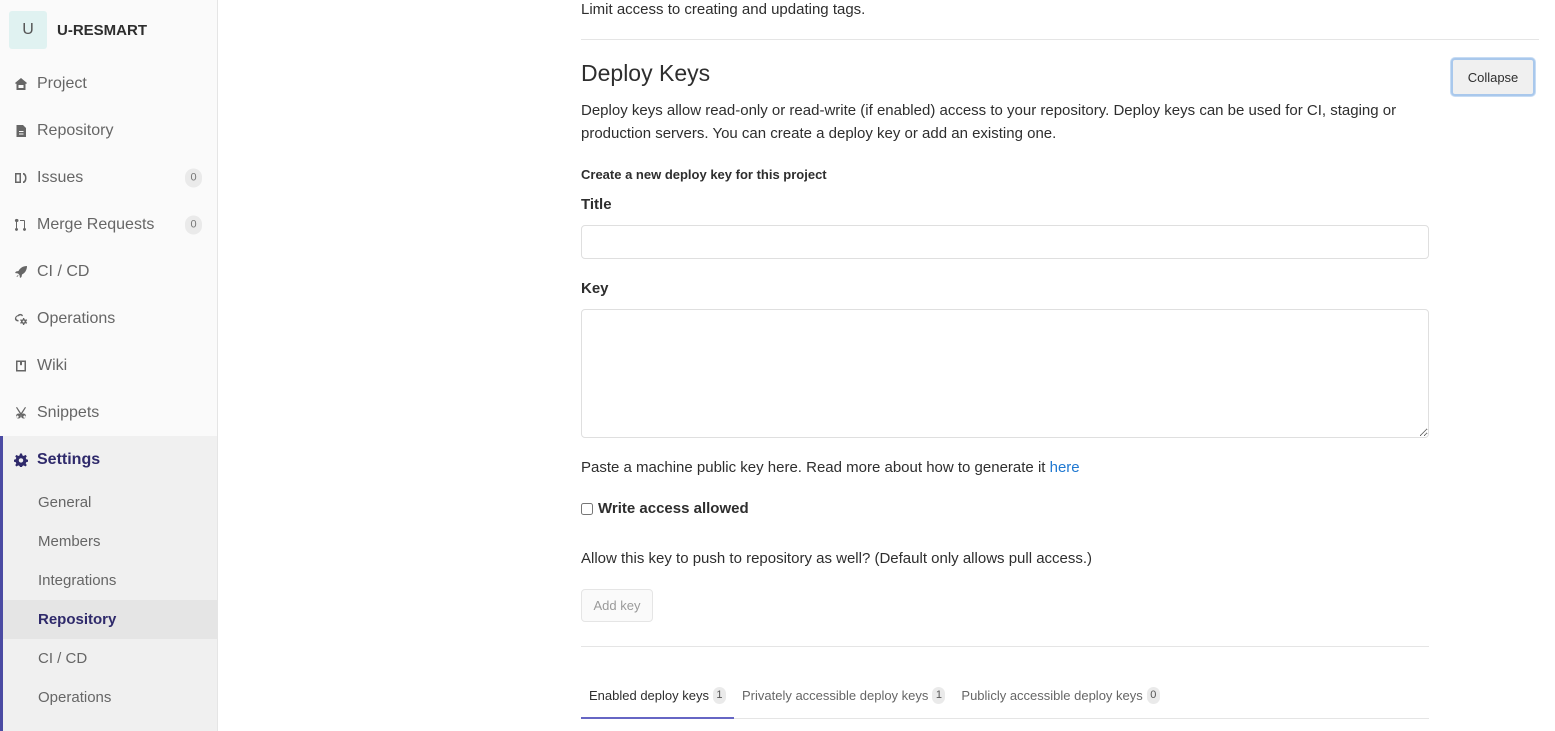 The width and height of the screenshot is (1555, 731). I want to click on write-access-checkbox, so click(587, 508).